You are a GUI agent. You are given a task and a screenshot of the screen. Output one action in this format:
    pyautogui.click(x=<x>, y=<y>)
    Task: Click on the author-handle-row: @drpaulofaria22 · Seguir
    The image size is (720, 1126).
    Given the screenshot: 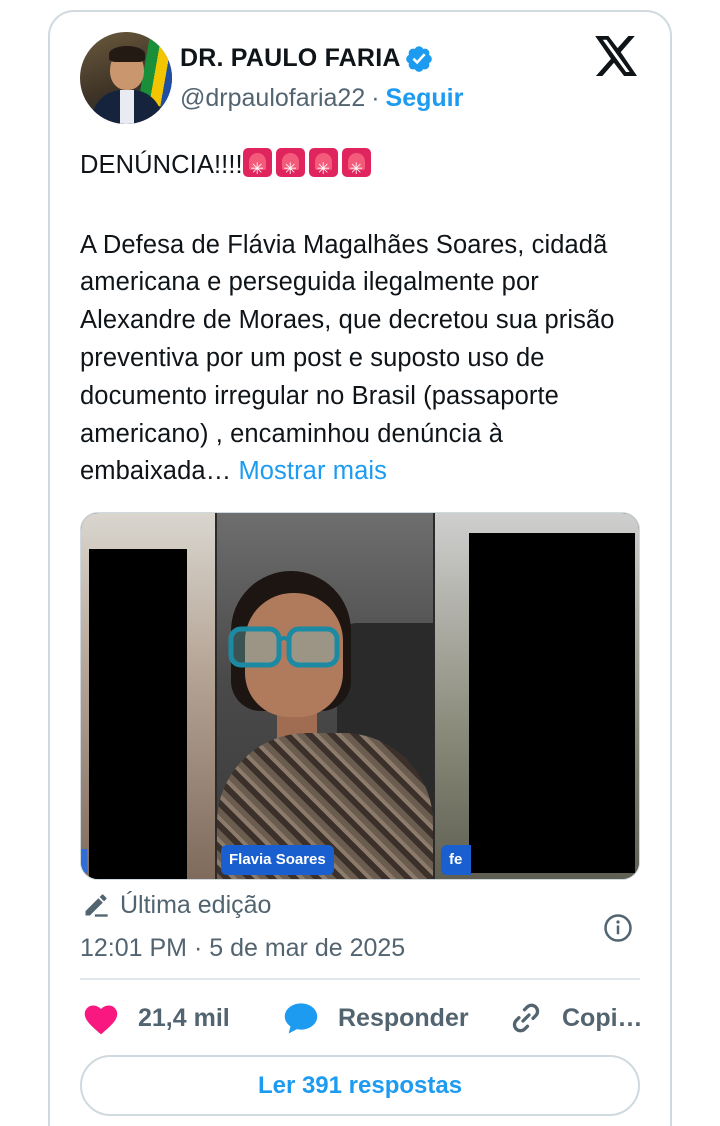 What is the action you would take?
    pyautogui.click(x=321, y=98)
    